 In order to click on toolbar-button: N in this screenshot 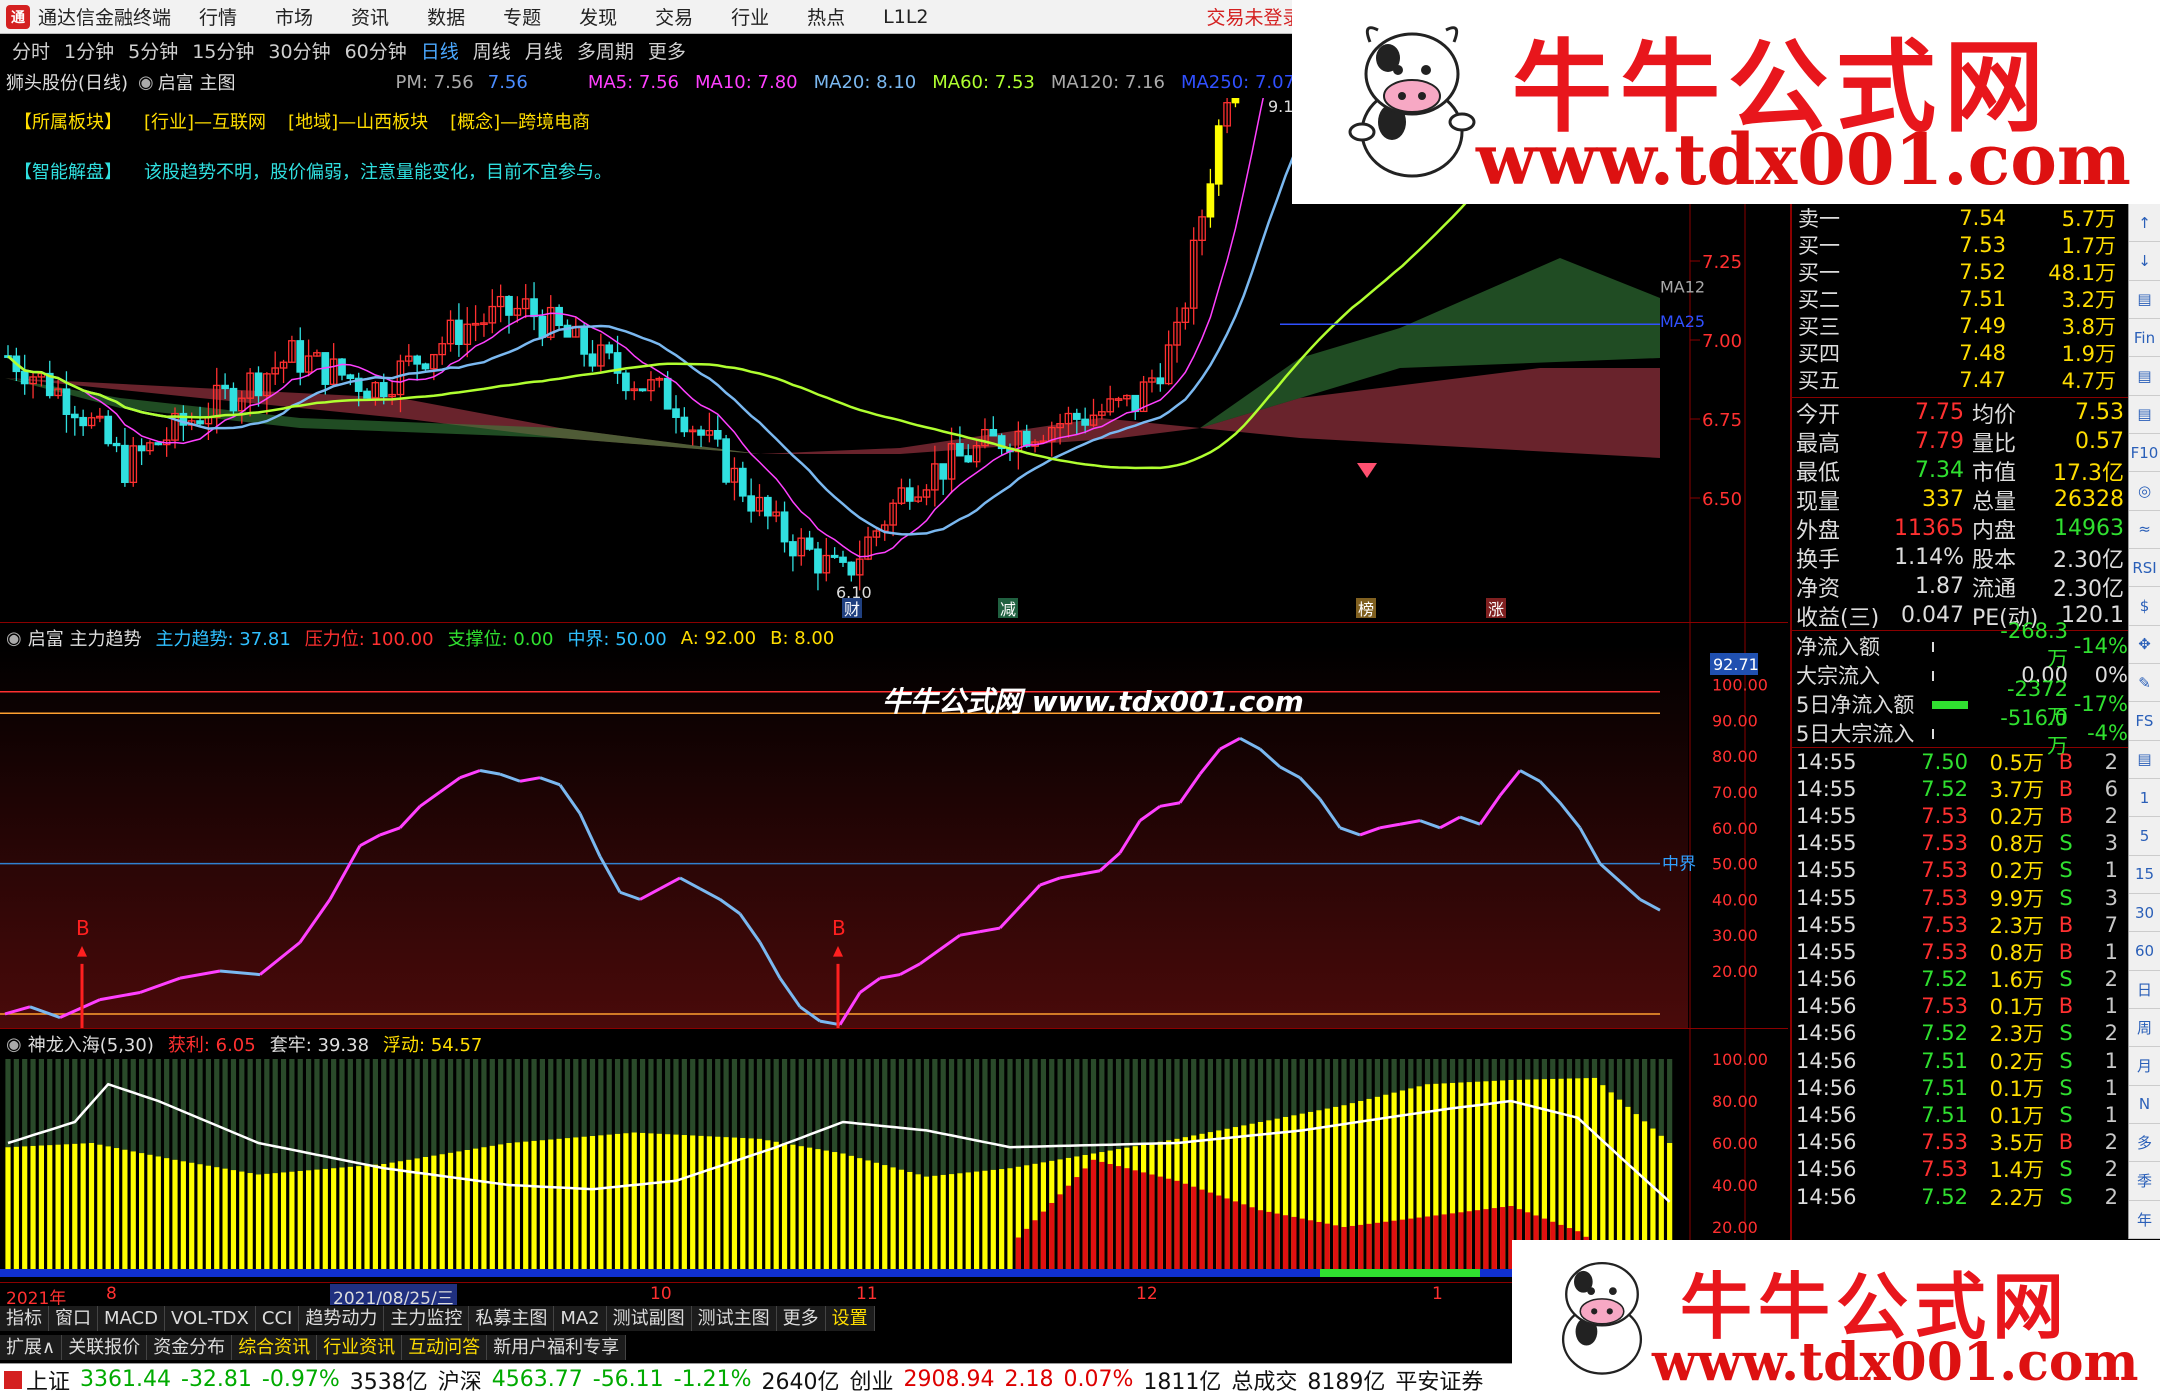, I will do `click(2144, 1105)`.